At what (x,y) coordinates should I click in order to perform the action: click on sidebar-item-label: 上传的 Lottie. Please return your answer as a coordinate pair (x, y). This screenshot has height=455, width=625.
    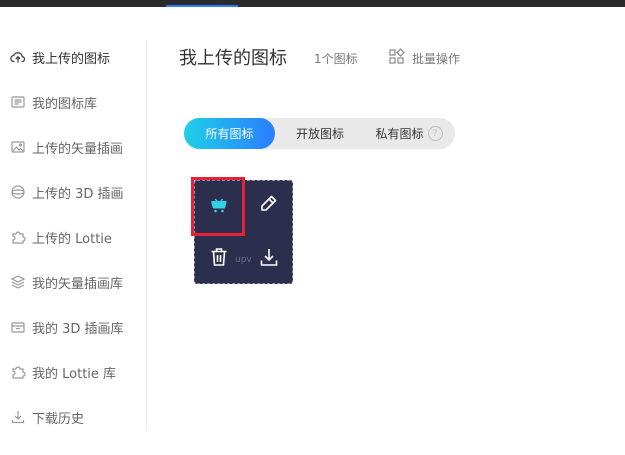
    Looking at the image, I should click on (72, 239).